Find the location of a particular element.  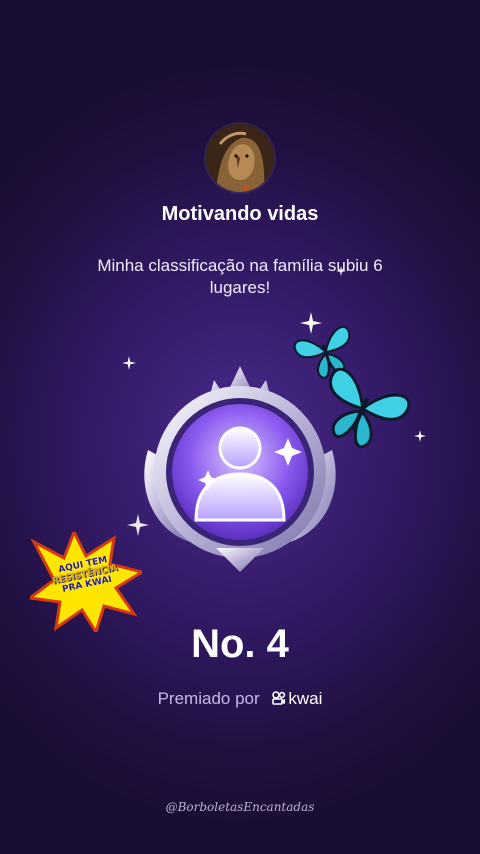

kwai-logo-icon is located at coordinates (279, 698).